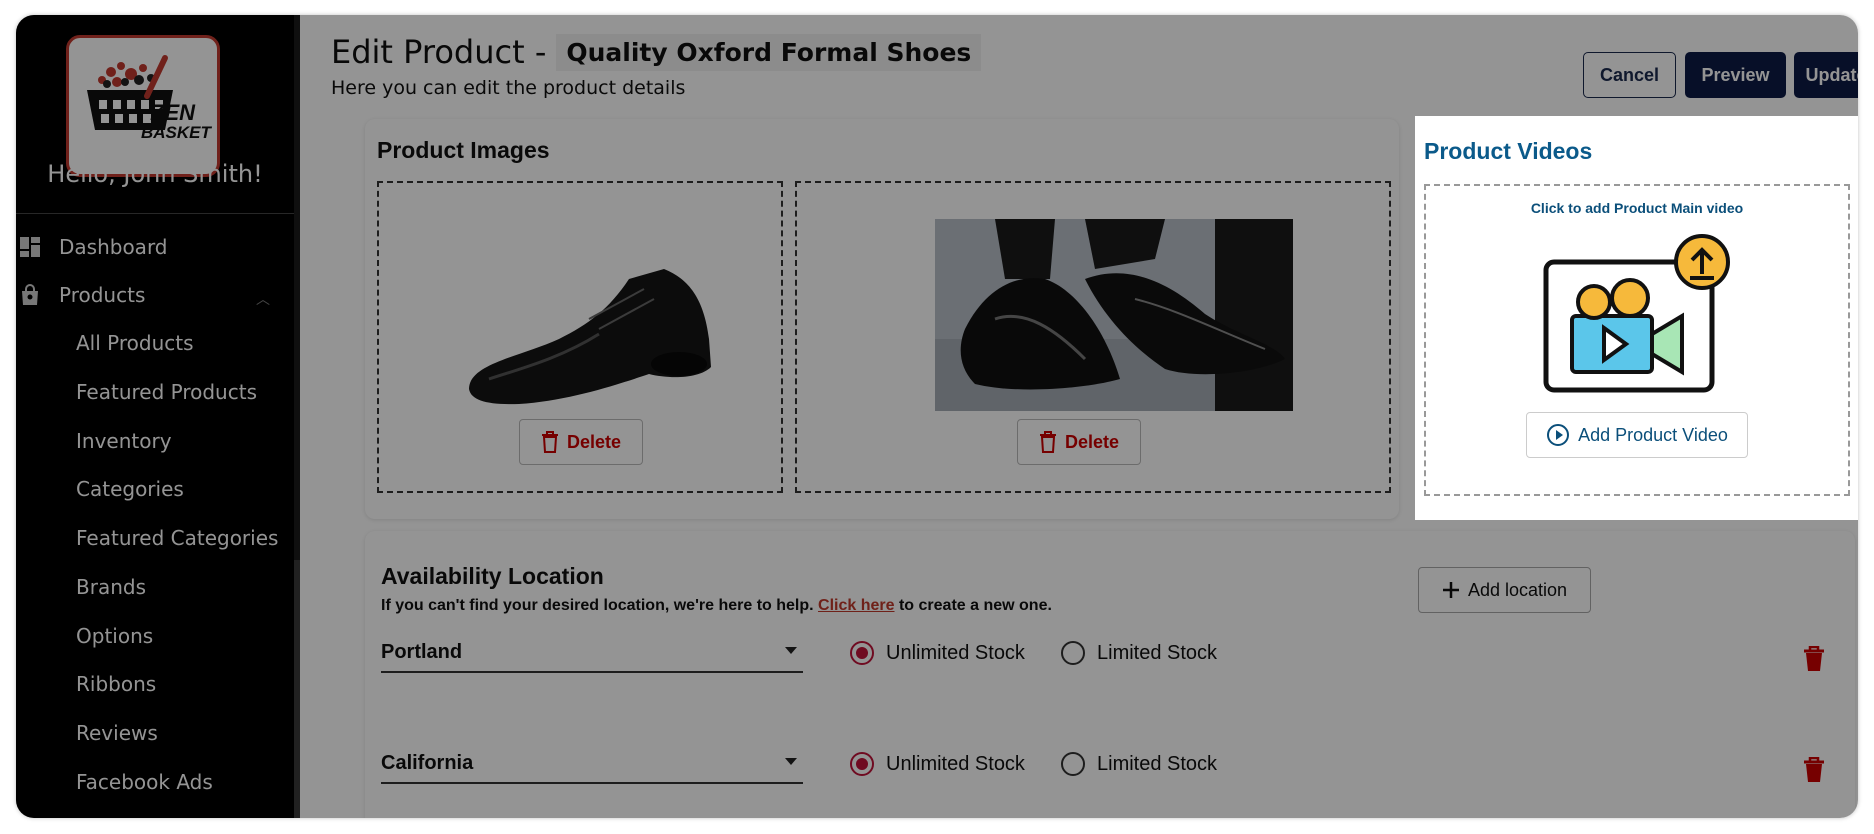  What do you see at coordinates (508, 88) in the screenshot?
I see `page-subtitle: Here you can edit the product details` at bounding box center [508, 88].